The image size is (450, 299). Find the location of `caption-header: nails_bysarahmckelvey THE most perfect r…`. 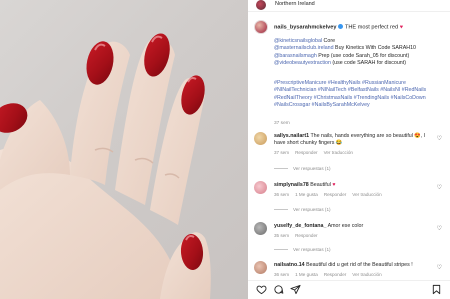

caption-header: nails_bysarahmckelvey THE most perfect r… is located at coordinates (338, 27).